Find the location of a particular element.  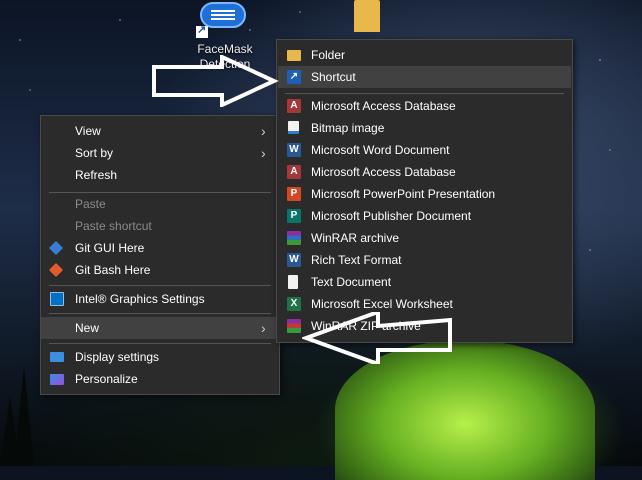

menu-item-sort-by: Sort by › is located at coordinates (160, 153).